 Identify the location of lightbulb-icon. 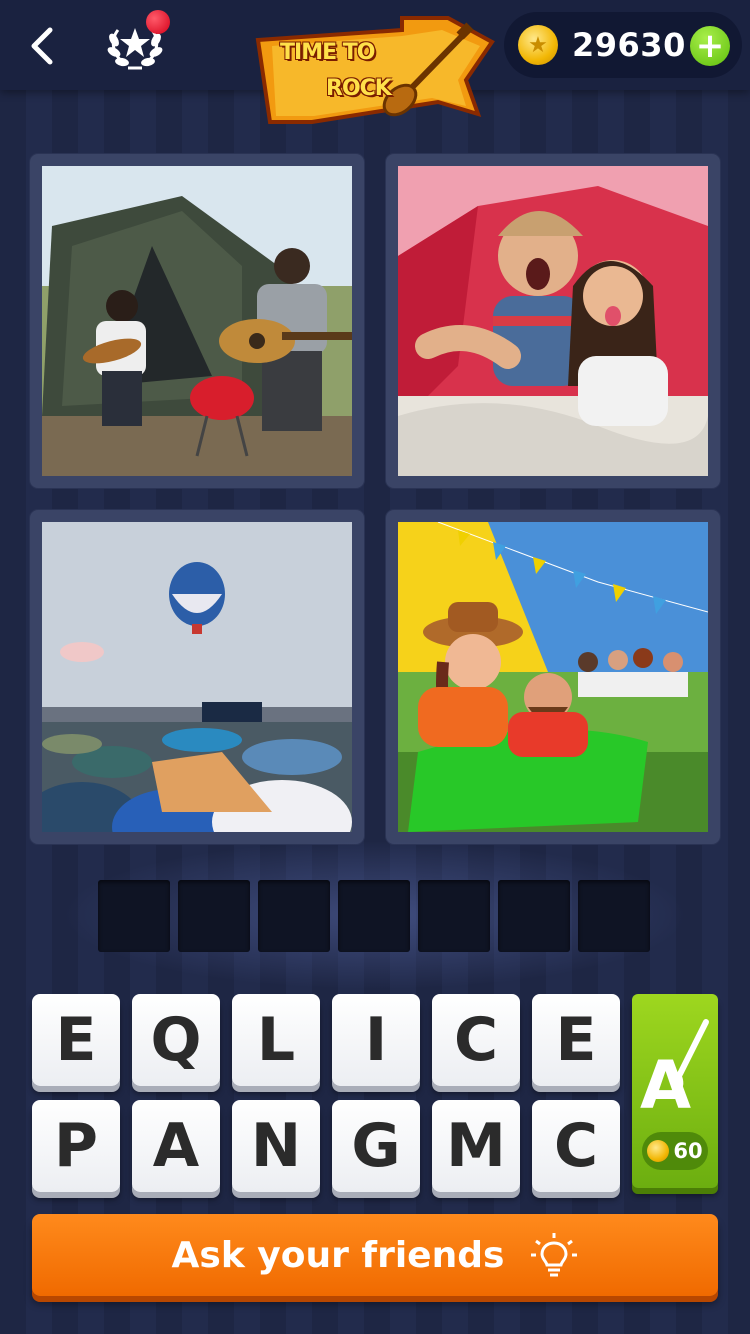
(554, 1255).